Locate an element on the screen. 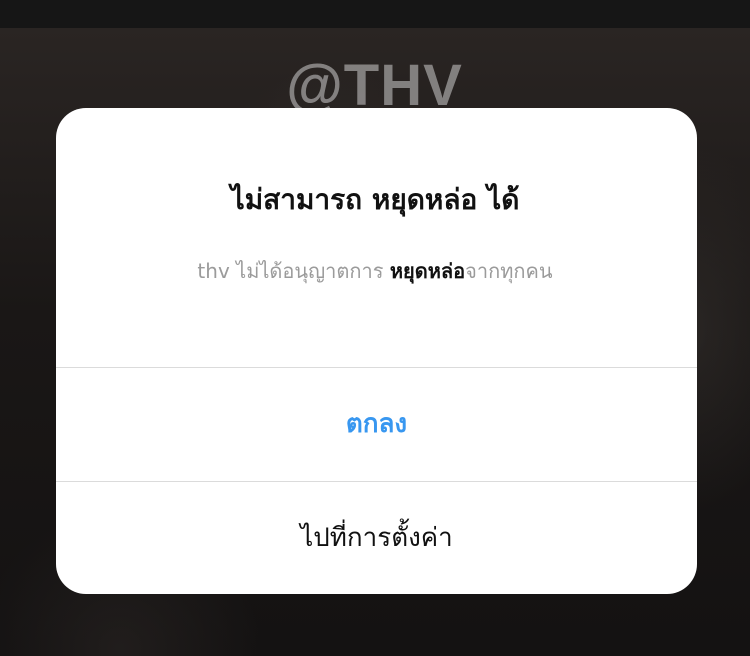  ok-button: ตกลง is located at coordinates (376, 424).